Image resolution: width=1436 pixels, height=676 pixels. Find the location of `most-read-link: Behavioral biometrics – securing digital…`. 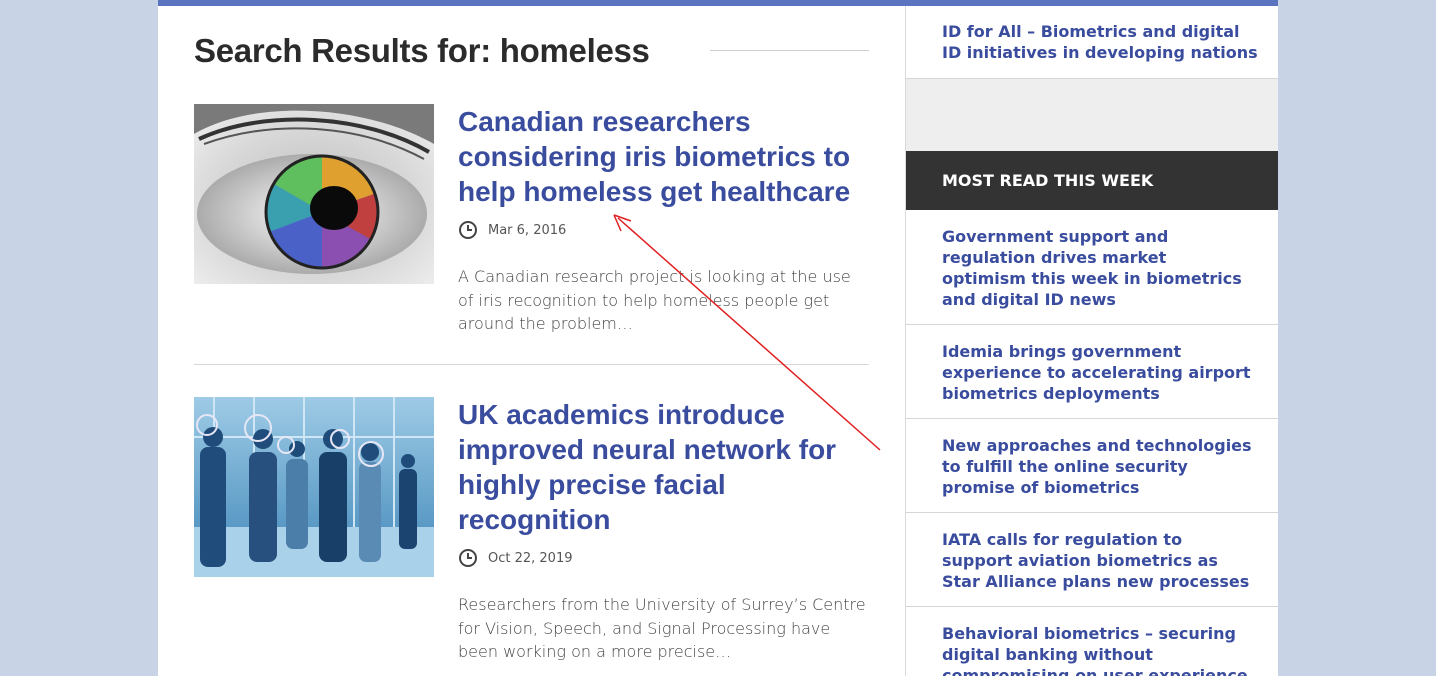

most-read-link: Behavioral biometrics – securing digital… is located at coordinates (1097, 649).